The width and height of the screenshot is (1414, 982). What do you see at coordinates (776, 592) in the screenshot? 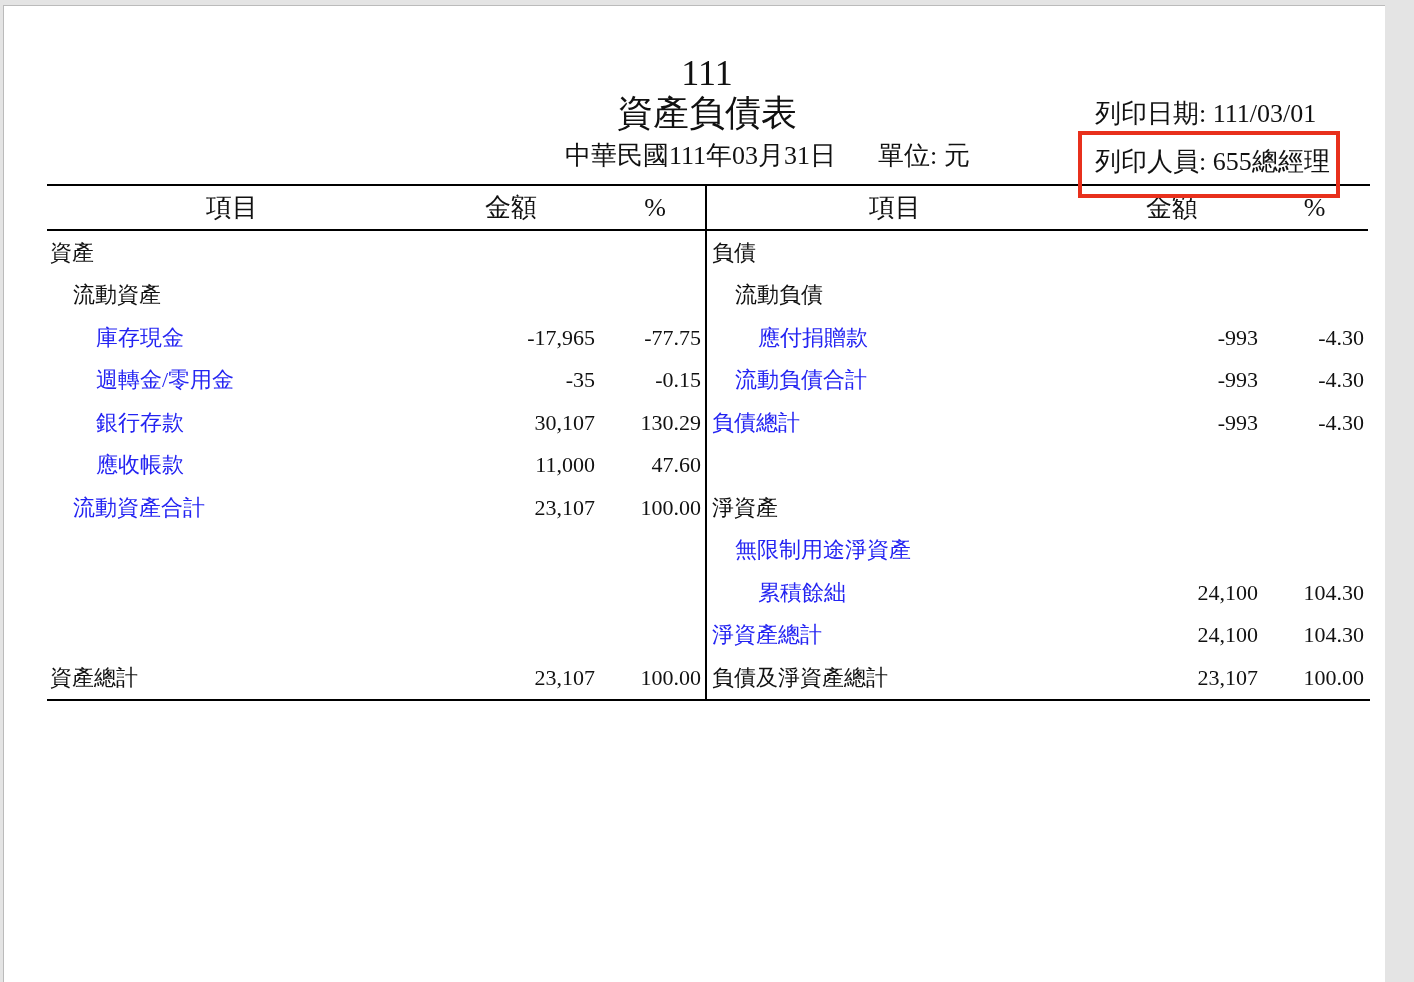
I see `account-link: 累積餘絀` at bounding box center [776, 592].